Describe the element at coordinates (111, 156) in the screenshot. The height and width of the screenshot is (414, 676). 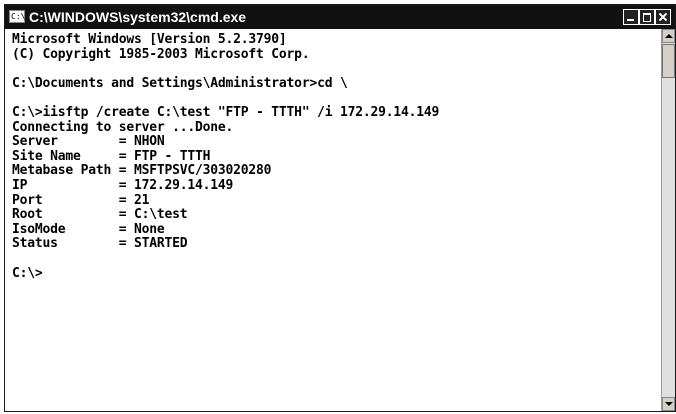
I see `console-line: Site Name = FTP - TTTH` at that location.